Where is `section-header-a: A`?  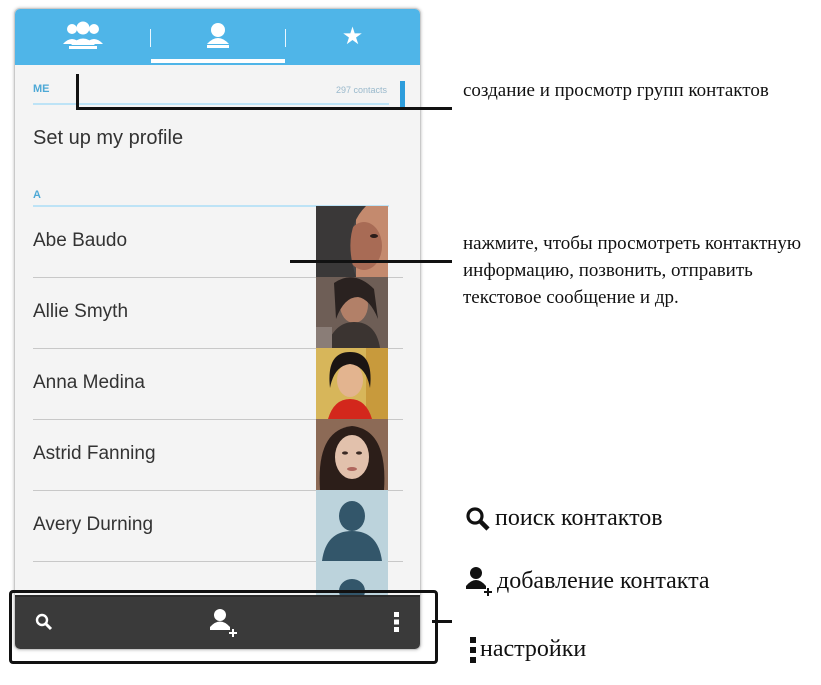 section-header-a: A is located at coordinates (211, 196).